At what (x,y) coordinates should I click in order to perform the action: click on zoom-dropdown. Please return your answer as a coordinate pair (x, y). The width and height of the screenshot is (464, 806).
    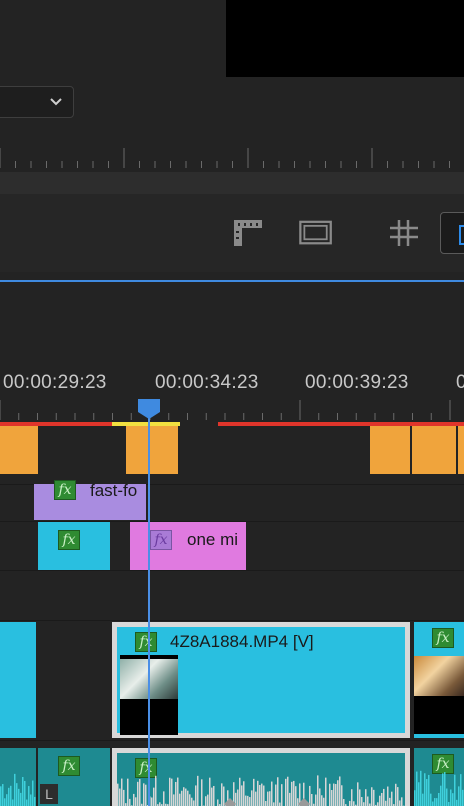
    Looking at the image, I should click on (37, 102).